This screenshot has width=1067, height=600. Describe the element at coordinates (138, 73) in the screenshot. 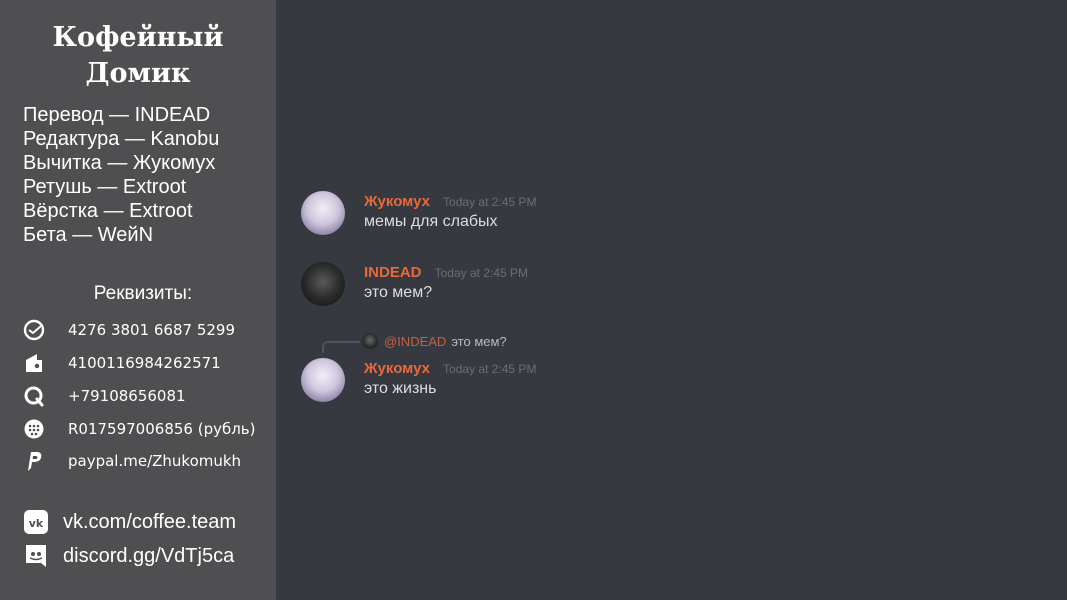

I see `title-line-2: Домик` at that location.